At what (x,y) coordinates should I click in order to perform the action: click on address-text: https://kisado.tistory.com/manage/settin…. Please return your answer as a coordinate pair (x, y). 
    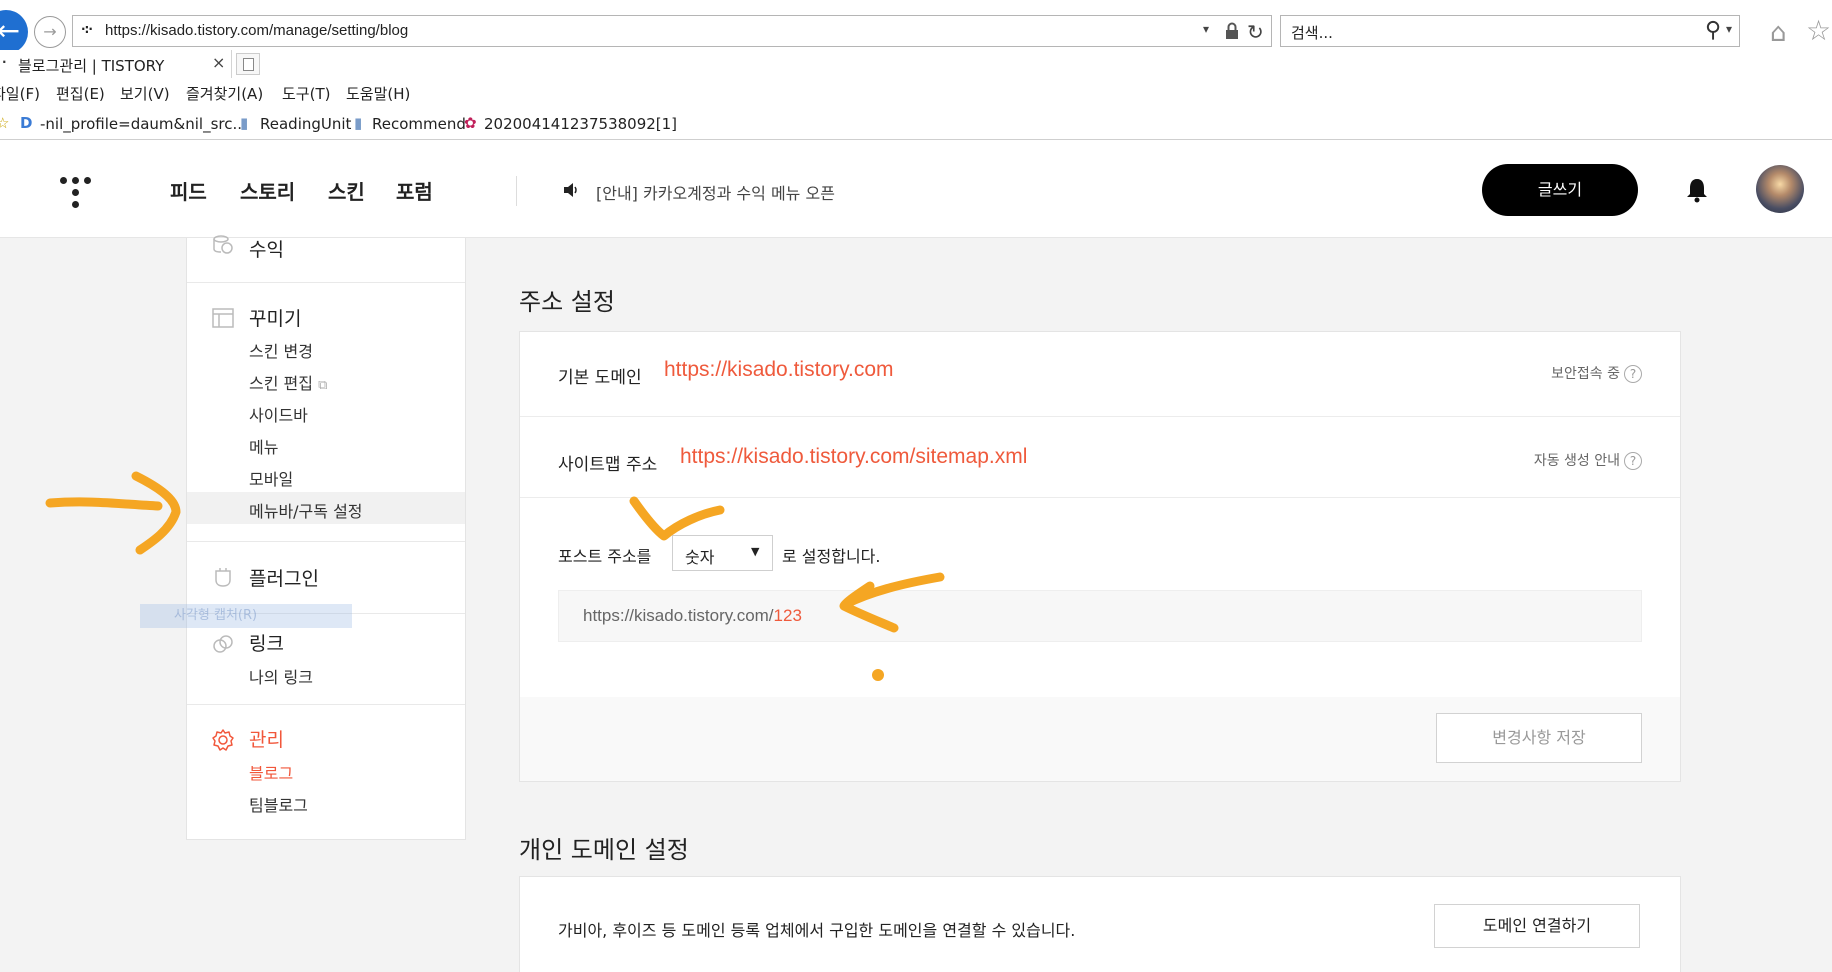
    Looking at the image, I should click on (256, 30).